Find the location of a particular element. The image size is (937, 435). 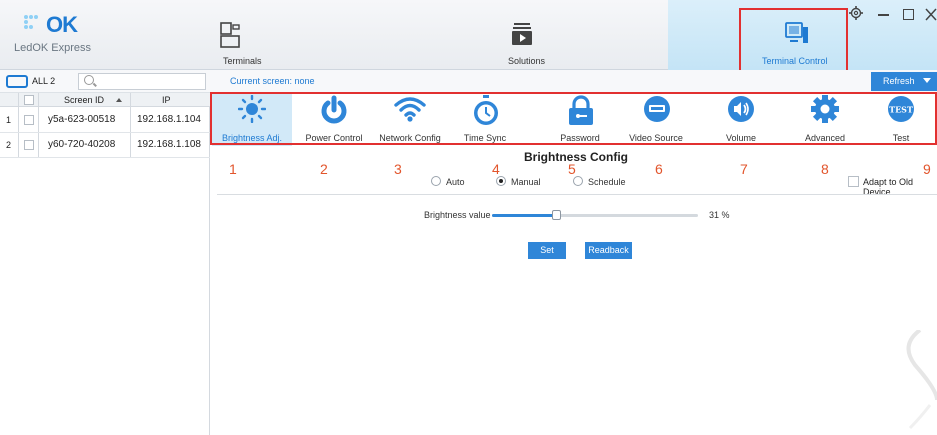

brightness-slider is located at coordinates (595, 215).